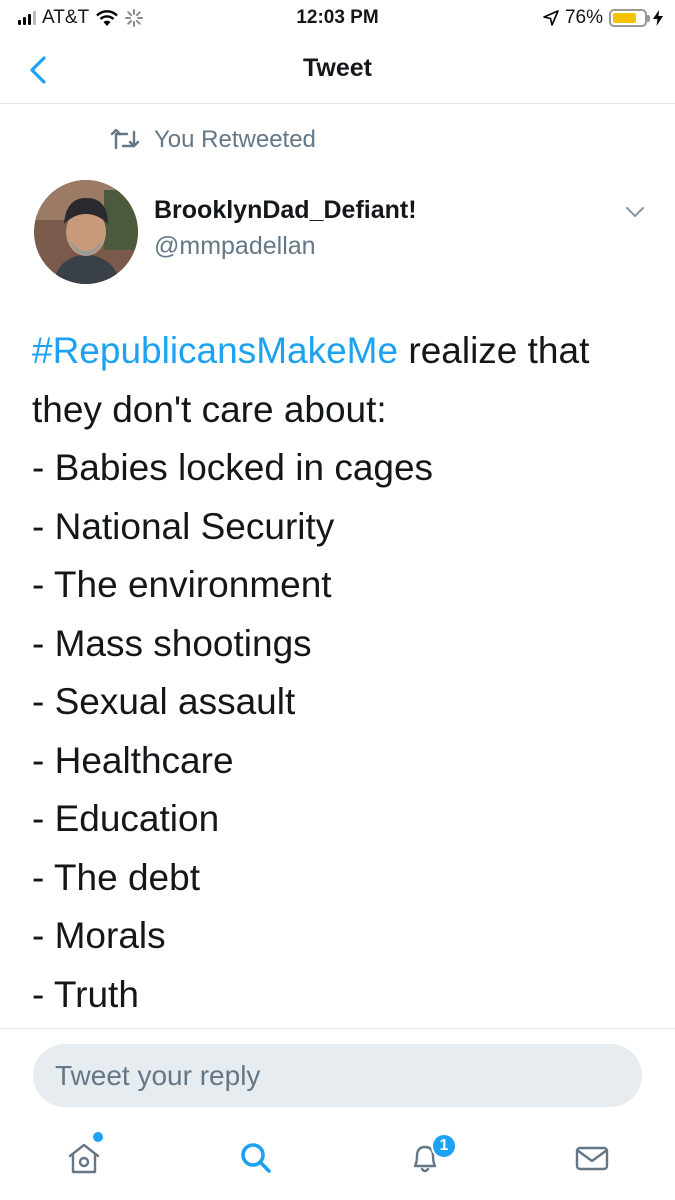  Describe the element at coordinates (133, 760) in the screenshot. I see `tweet-list-item: - Healthcare` at that location.